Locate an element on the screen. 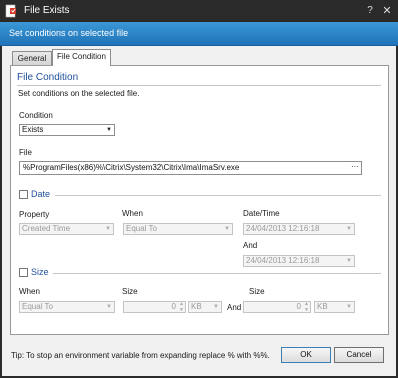 The width and height of the screenshot is (398, 378). property-select: Created Time ▼ is located at coordinates (66, 229).